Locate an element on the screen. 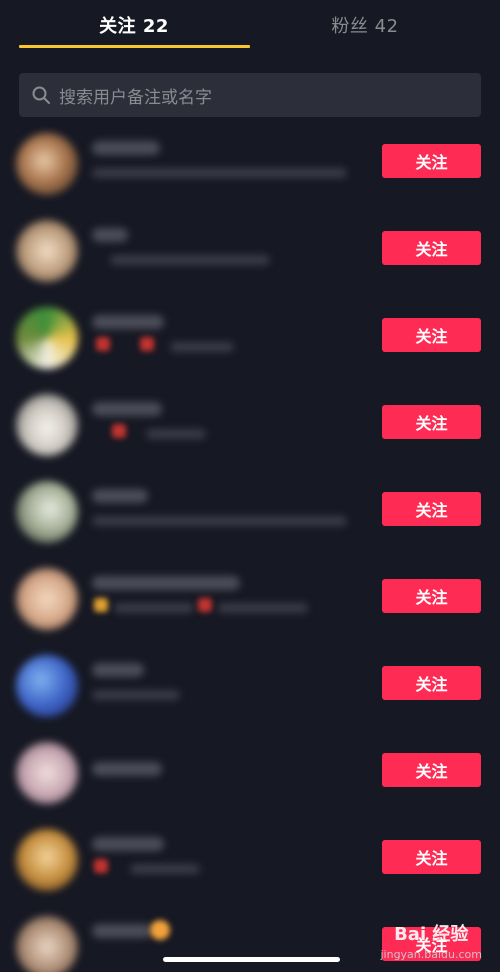  search-icon is located at coordinates (41, 95).